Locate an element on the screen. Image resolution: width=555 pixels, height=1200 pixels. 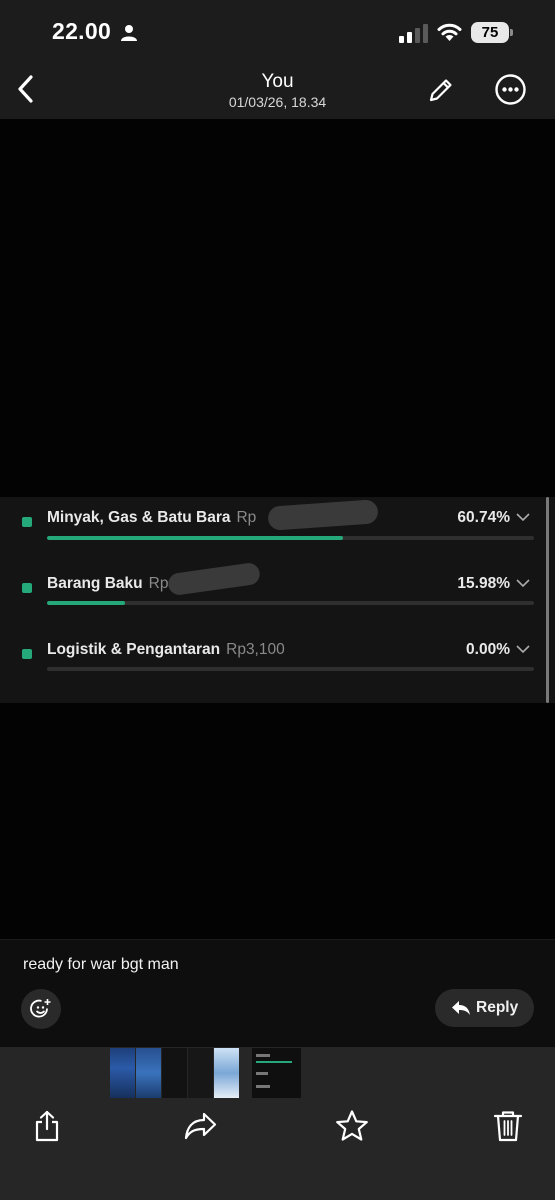
media-thumbnail-strip is located at coordinates (205, 1073).